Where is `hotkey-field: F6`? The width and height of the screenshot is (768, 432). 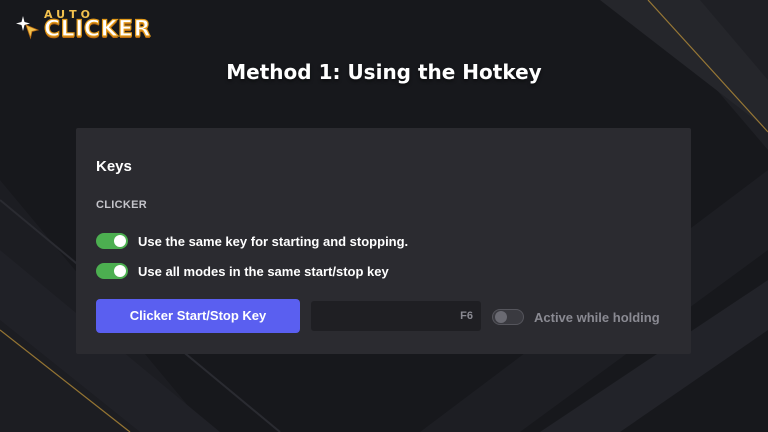 hotkey-field: F6 is located at coordinates (396, 316).